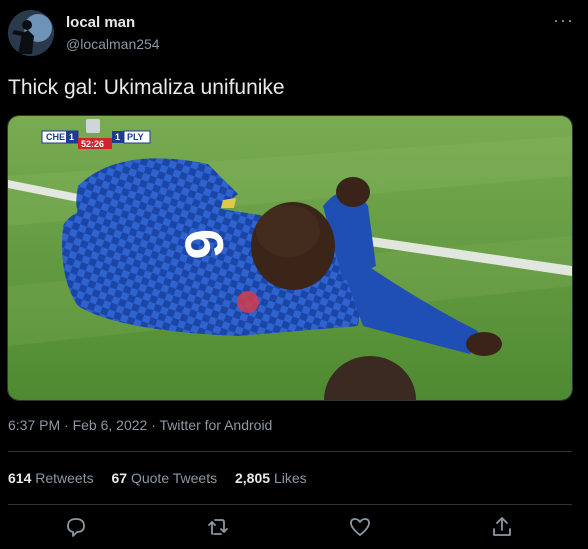 This screenshot has height=549, width=588. Describe the element at coordinates (484, 344) in the screenshot. I see `player-hand-right` at that location.